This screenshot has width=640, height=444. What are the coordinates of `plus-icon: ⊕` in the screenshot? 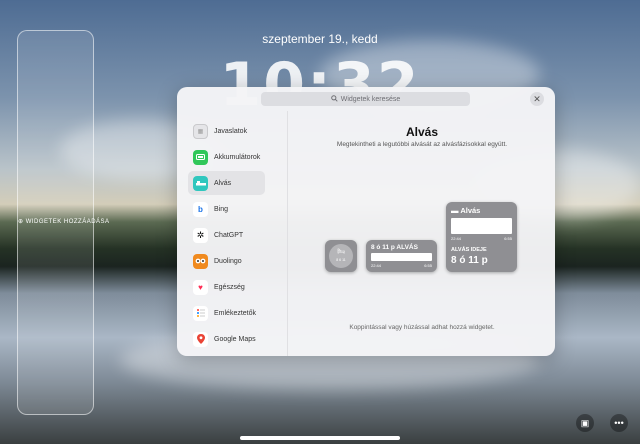 It's located at (21, 222).